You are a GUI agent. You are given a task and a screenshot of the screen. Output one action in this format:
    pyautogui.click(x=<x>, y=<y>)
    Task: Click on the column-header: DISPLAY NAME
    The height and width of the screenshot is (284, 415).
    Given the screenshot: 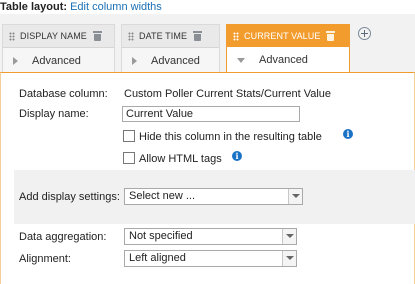 What is the action you would take?
    pyautogui.click(x=58, y=36)
    